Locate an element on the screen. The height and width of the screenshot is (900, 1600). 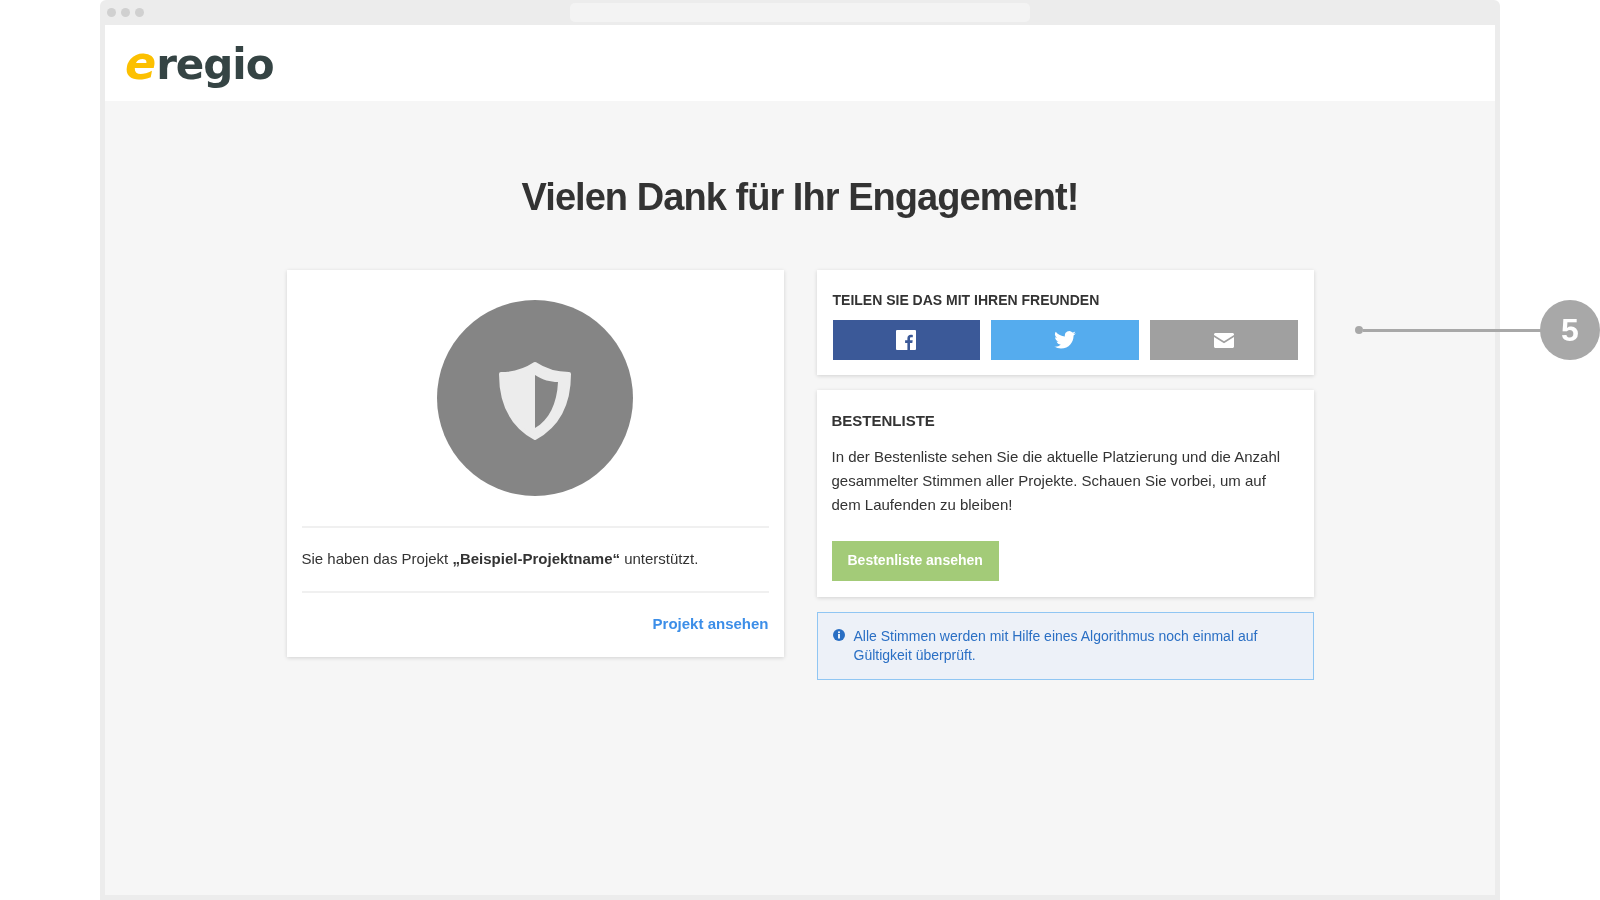
bird-icon is located at coordinates (1065, 340).